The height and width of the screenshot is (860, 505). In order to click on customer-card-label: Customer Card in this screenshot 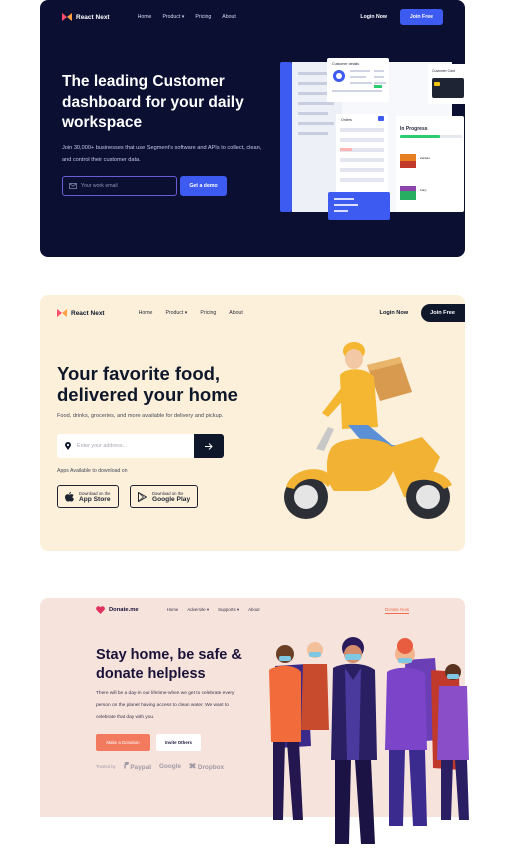, I will do `click(443, 71)`.